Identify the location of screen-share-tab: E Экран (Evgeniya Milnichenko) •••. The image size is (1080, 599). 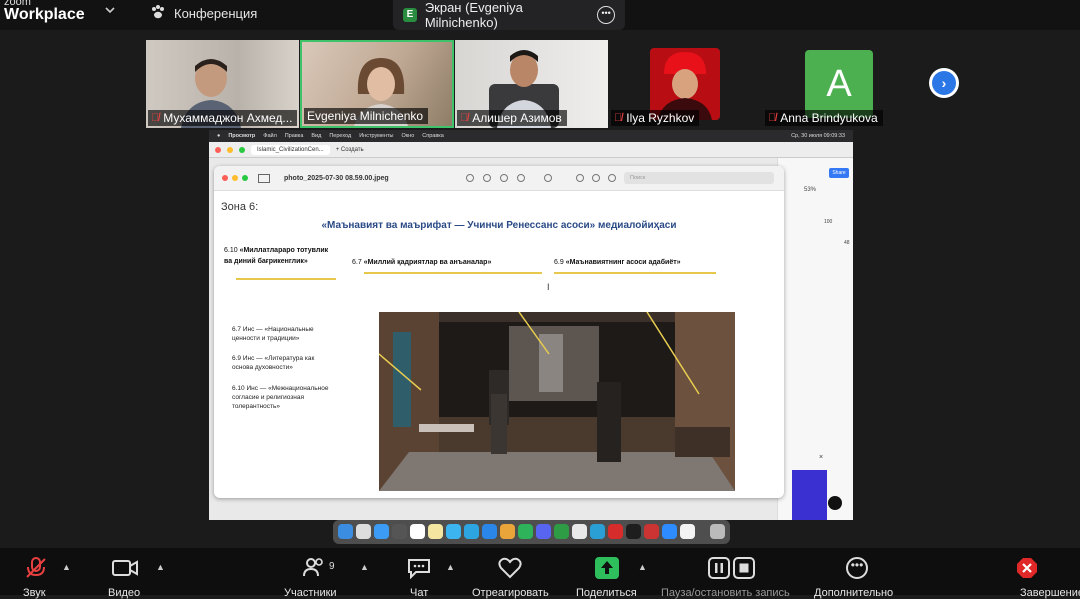
(509, 15).